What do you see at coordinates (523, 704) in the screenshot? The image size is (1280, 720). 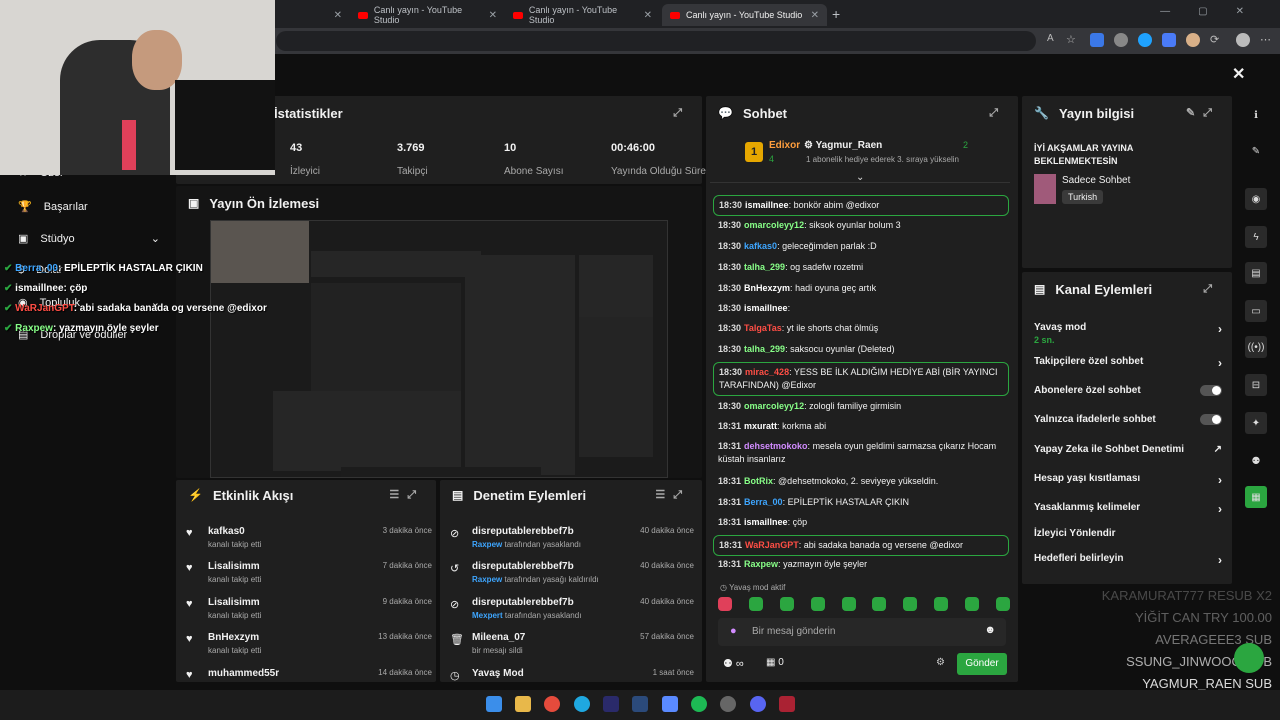 I see `file-explorer-icon` at bounding box center [523, 704].